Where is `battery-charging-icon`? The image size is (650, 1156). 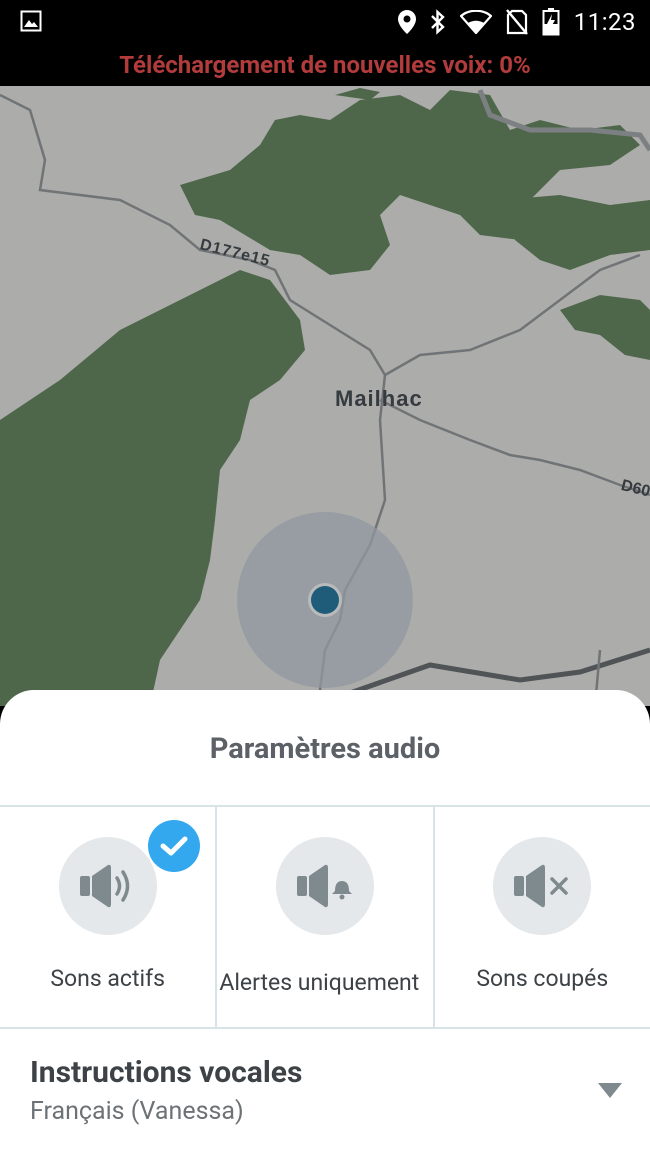 battery-charging-icon is located at coordinates (551, 22).